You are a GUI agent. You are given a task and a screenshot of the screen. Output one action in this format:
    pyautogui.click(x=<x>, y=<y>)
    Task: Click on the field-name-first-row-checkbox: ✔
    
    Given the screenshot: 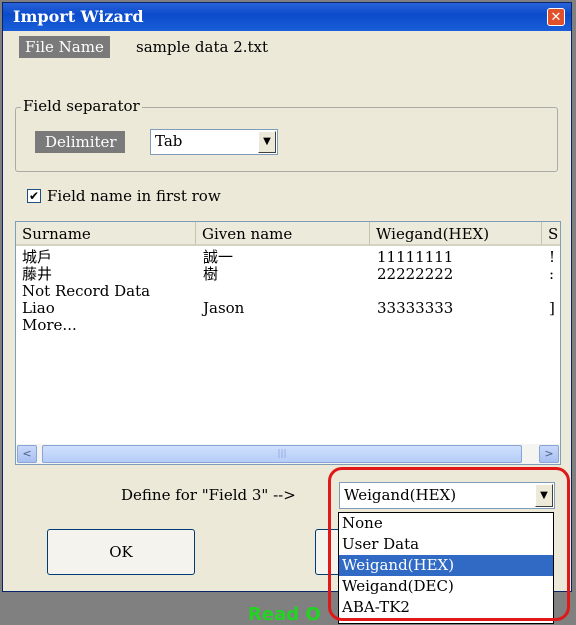 What is the action you would take?
    pyautogui.click(x=34, y=196)
    